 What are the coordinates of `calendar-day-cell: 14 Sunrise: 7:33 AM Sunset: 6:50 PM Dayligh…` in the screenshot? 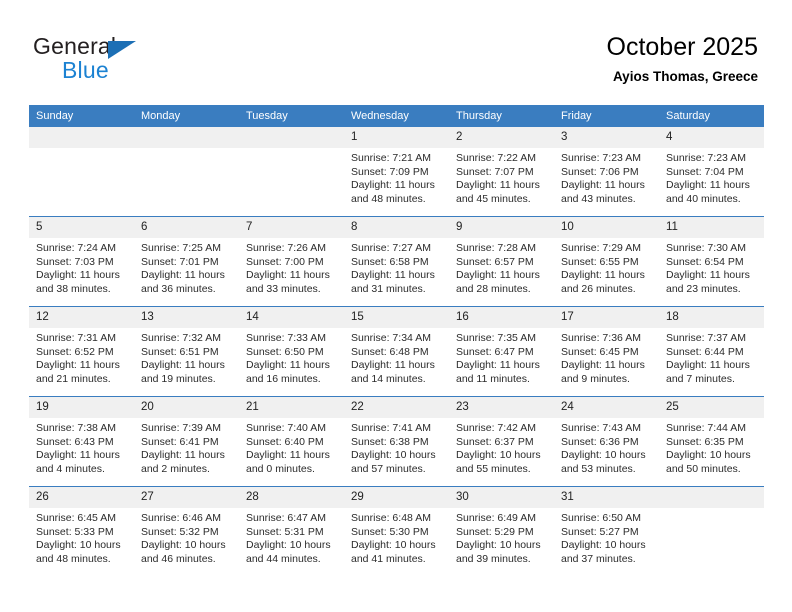 It's located at (291, 351).